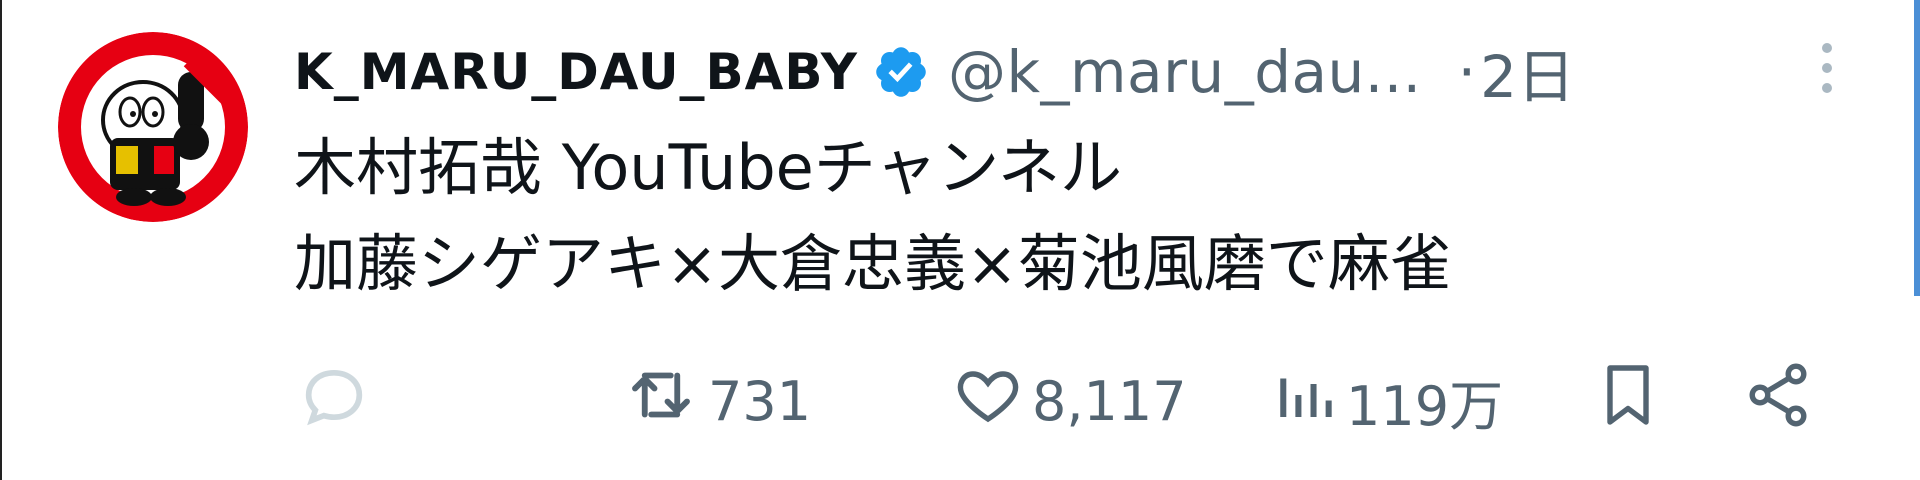  Describe the element at coordinates (708, 167) in the screenshot. I see `tweet-text-line: 木村拓哉 YouTubeチャンネル` at that location.